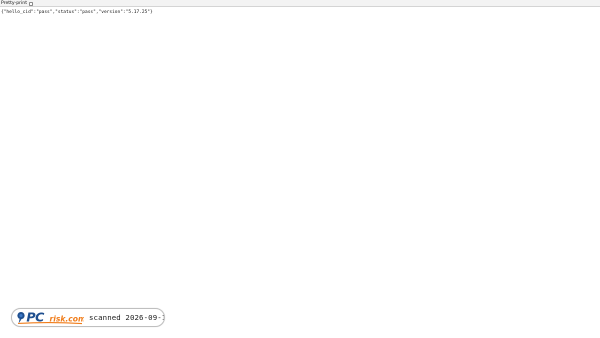 Image resolution: width=600 pixels, height=338 pixels. What do you see at coordinates (88, 317) in the screenshot?
I see `pcrisk-scan-badge: PC risk.com scanned 2026-09-18` at bounding box center [88, 317].